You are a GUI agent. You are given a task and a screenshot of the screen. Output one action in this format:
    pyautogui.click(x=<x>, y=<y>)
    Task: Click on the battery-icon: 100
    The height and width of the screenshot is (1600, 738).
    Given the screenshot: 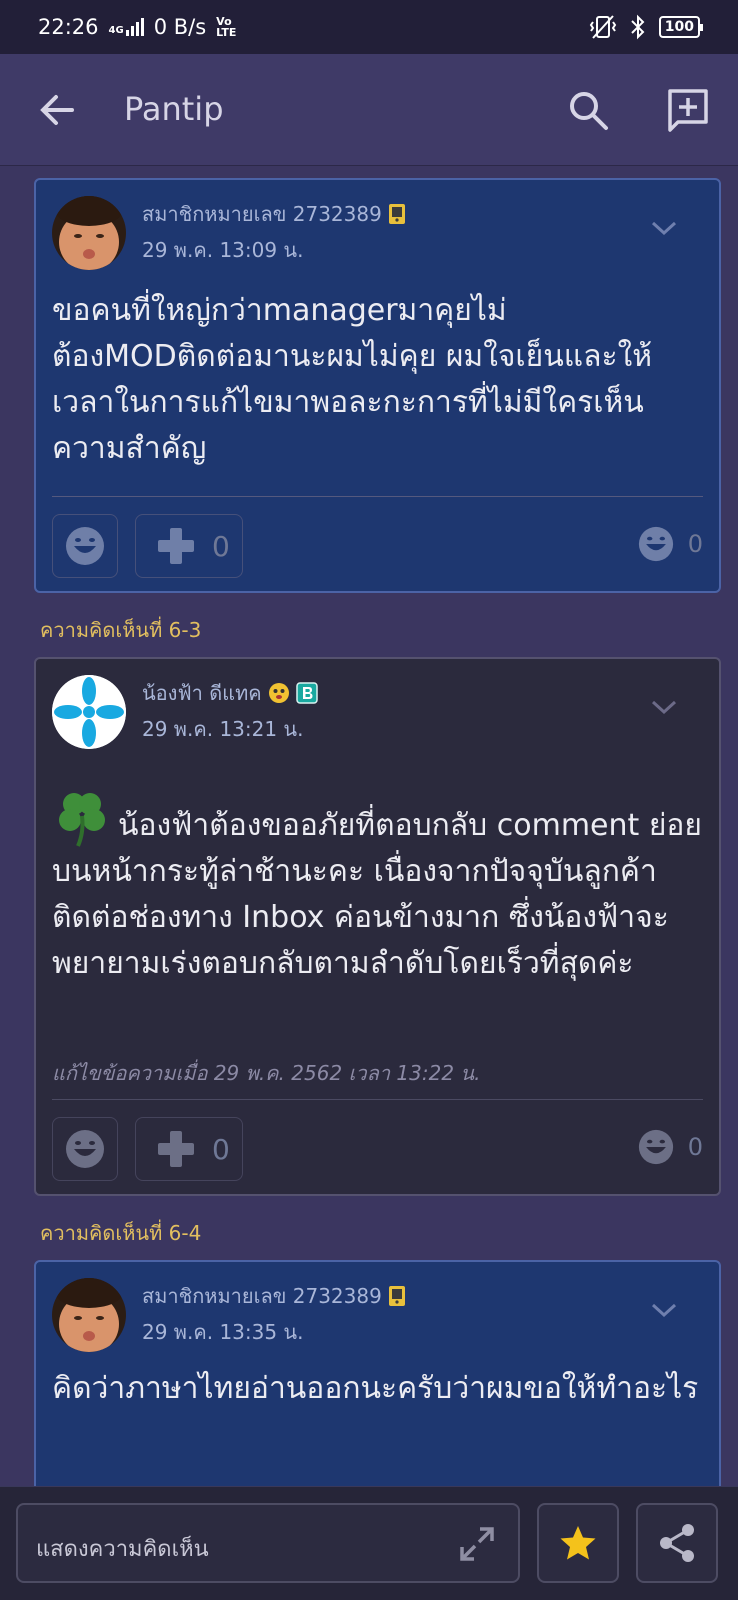 What is the action you would take?
    pyautogui.click(x=681, y=27)
    